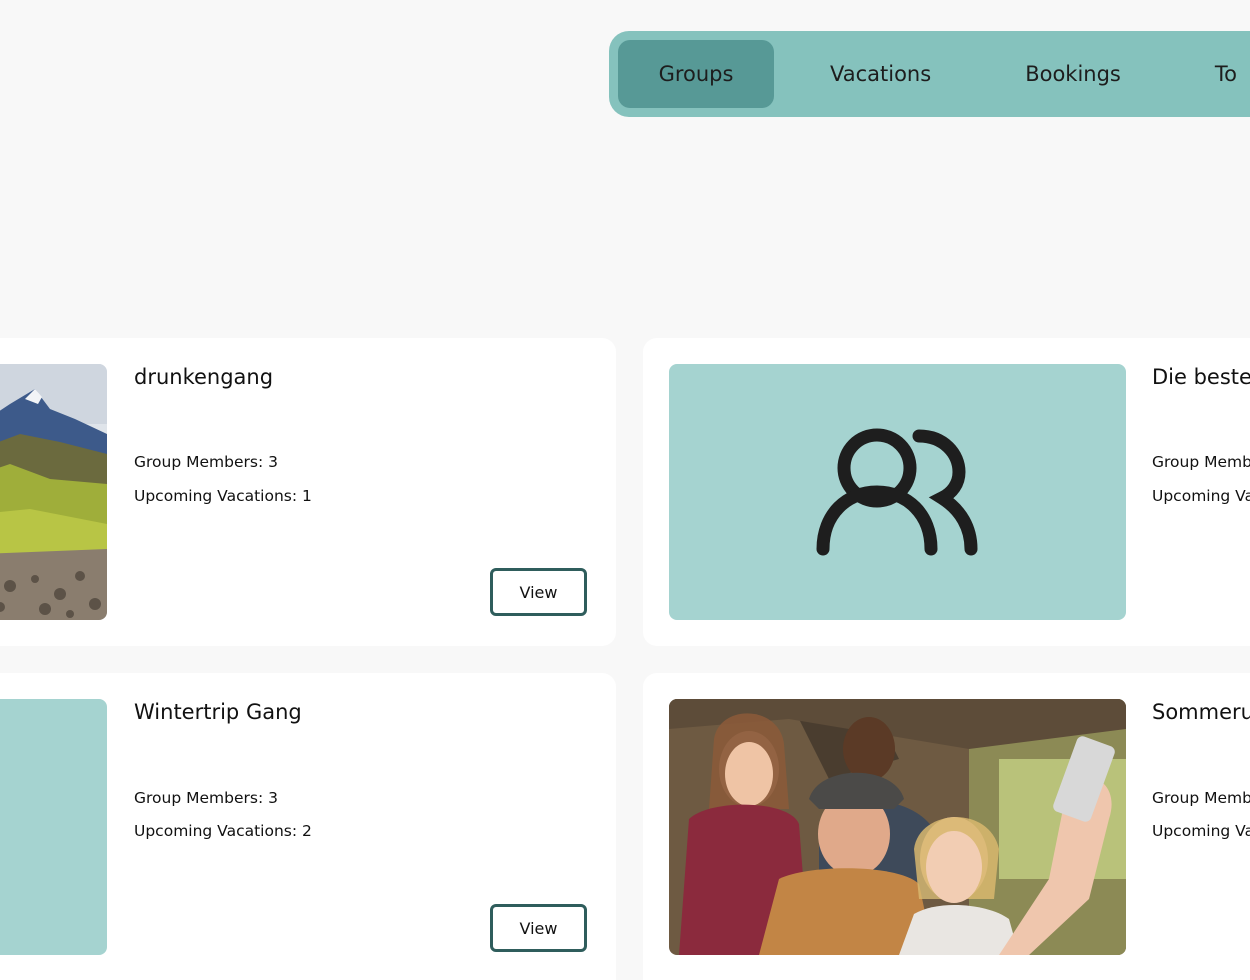 Image resolution: width=1250 pixels, height=980 pixels. What do you see at coordinates (53, 827) in the screenshot?
I see `placeholder-teal` at bounding box center [53, 827].